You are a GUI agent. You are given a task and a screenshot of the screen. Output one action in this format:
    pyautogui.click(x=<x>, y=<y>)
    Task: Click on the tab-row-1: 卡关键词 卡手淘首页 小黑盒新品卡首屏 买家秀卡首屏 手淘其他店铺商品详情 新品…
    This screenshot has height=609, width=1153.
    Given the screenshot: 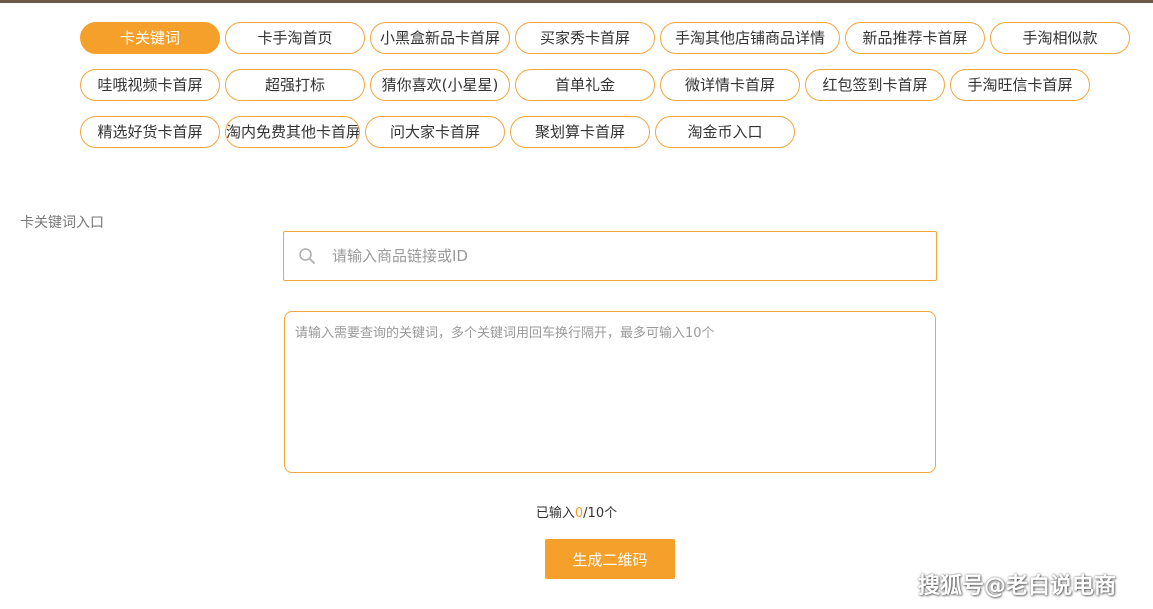 What is the action you would take?
    pyautogui.click(x=610, y=38)
    